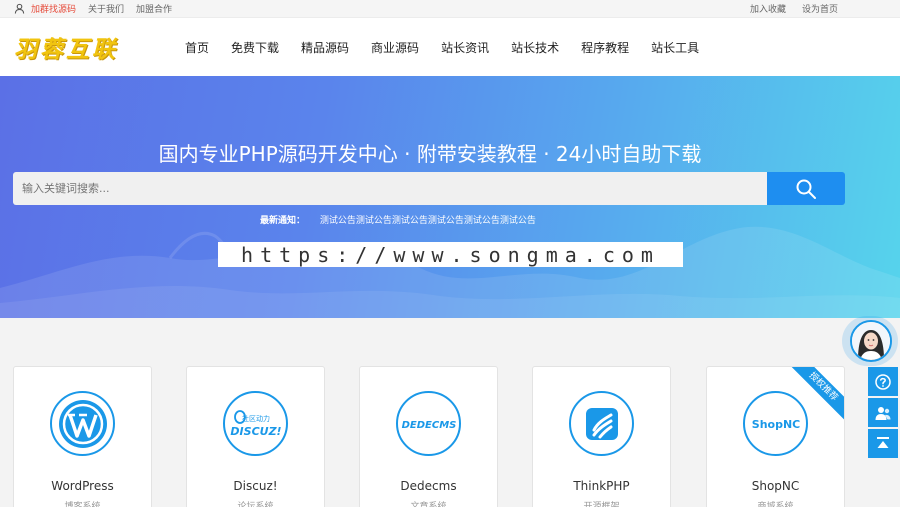  What do you see at coordinates (255, 504) in the screenshot?
I see `card-subtitle: 论坛系统` at bounding box center [255, 504].